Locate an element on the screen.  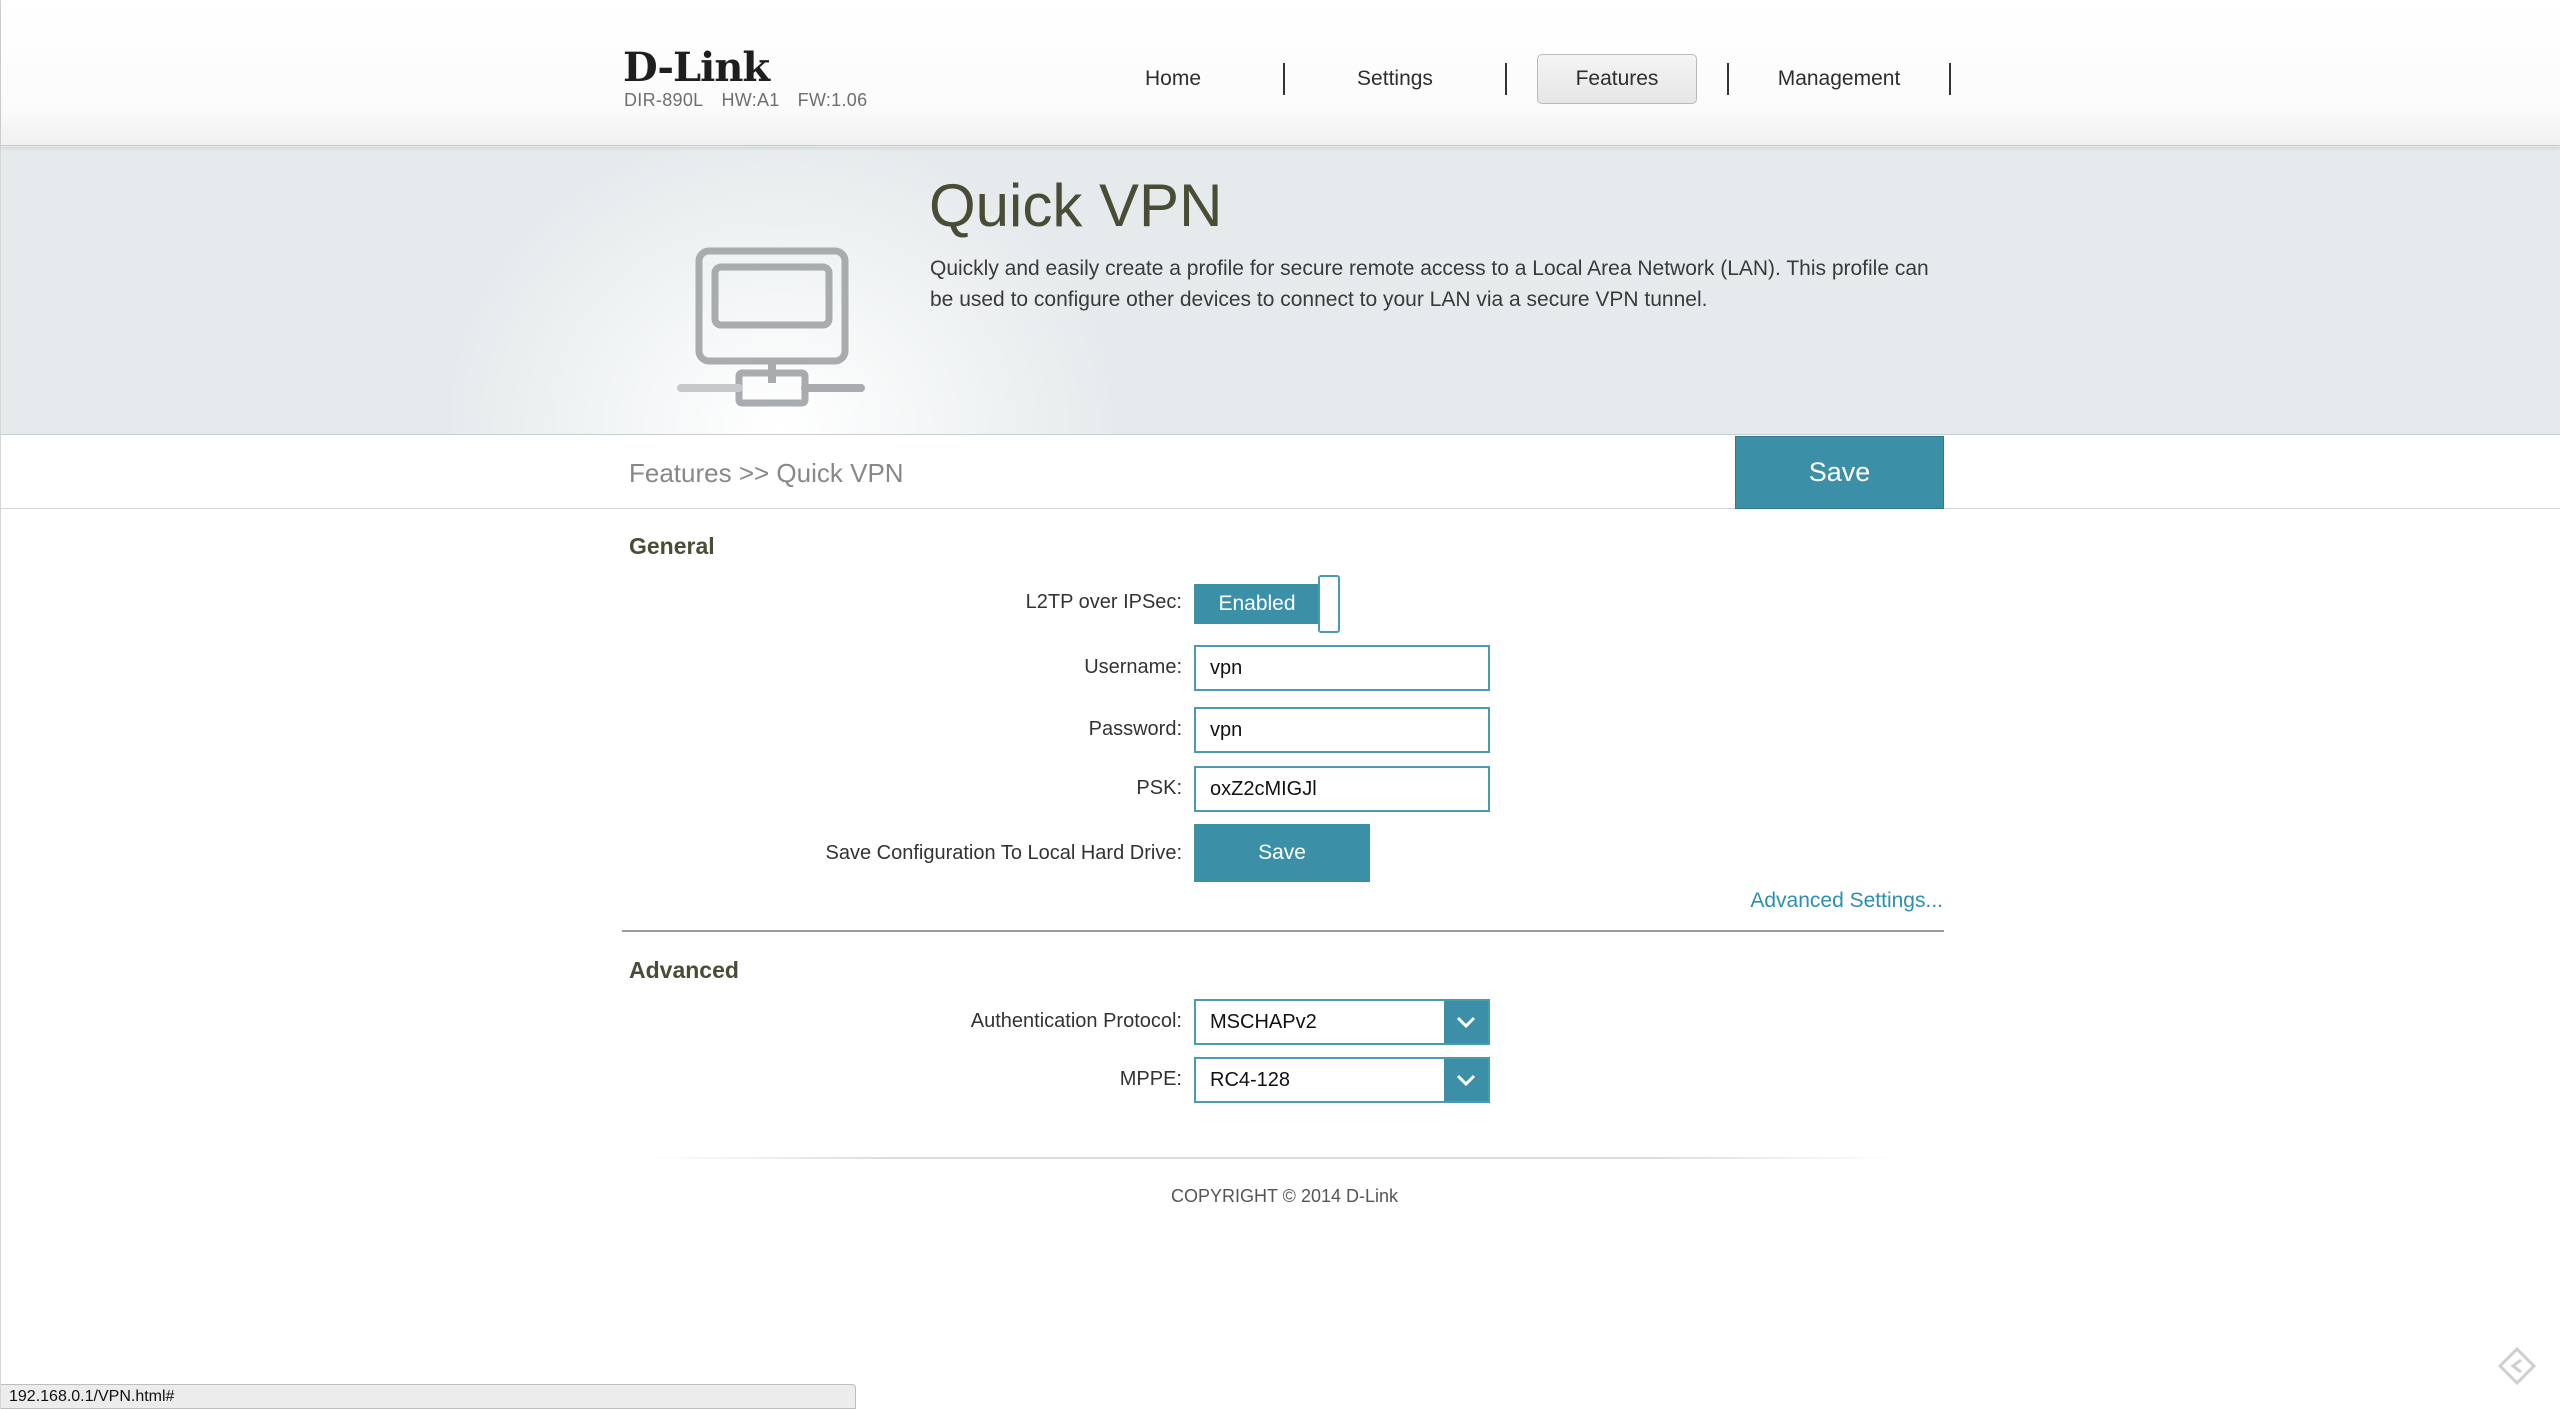
l2tp-toggle: Enabled is located at coordinates (1267, 604).